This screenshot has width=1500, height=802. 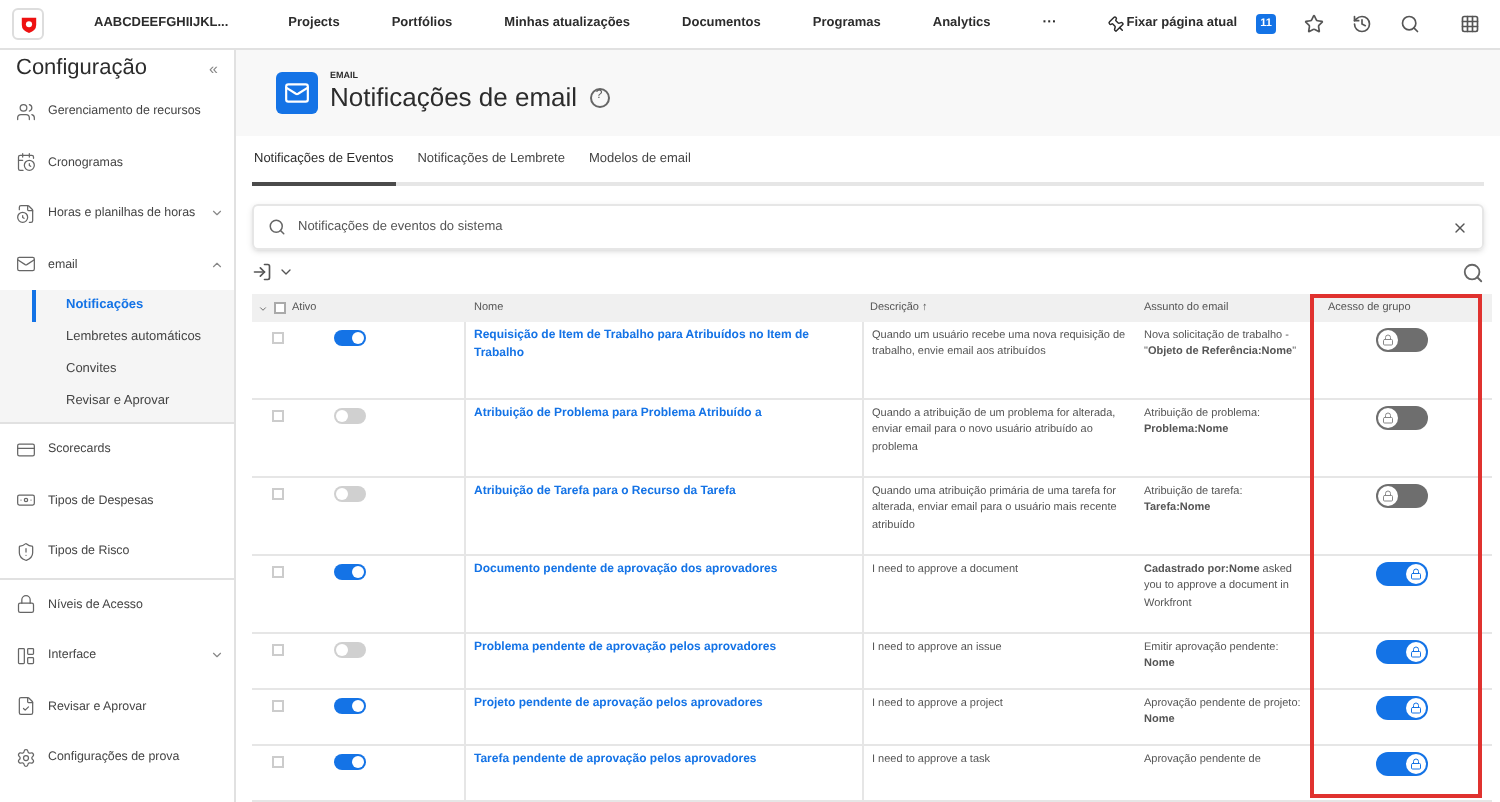 I want to click on collapse-button: «, so click(x=213, y=69).